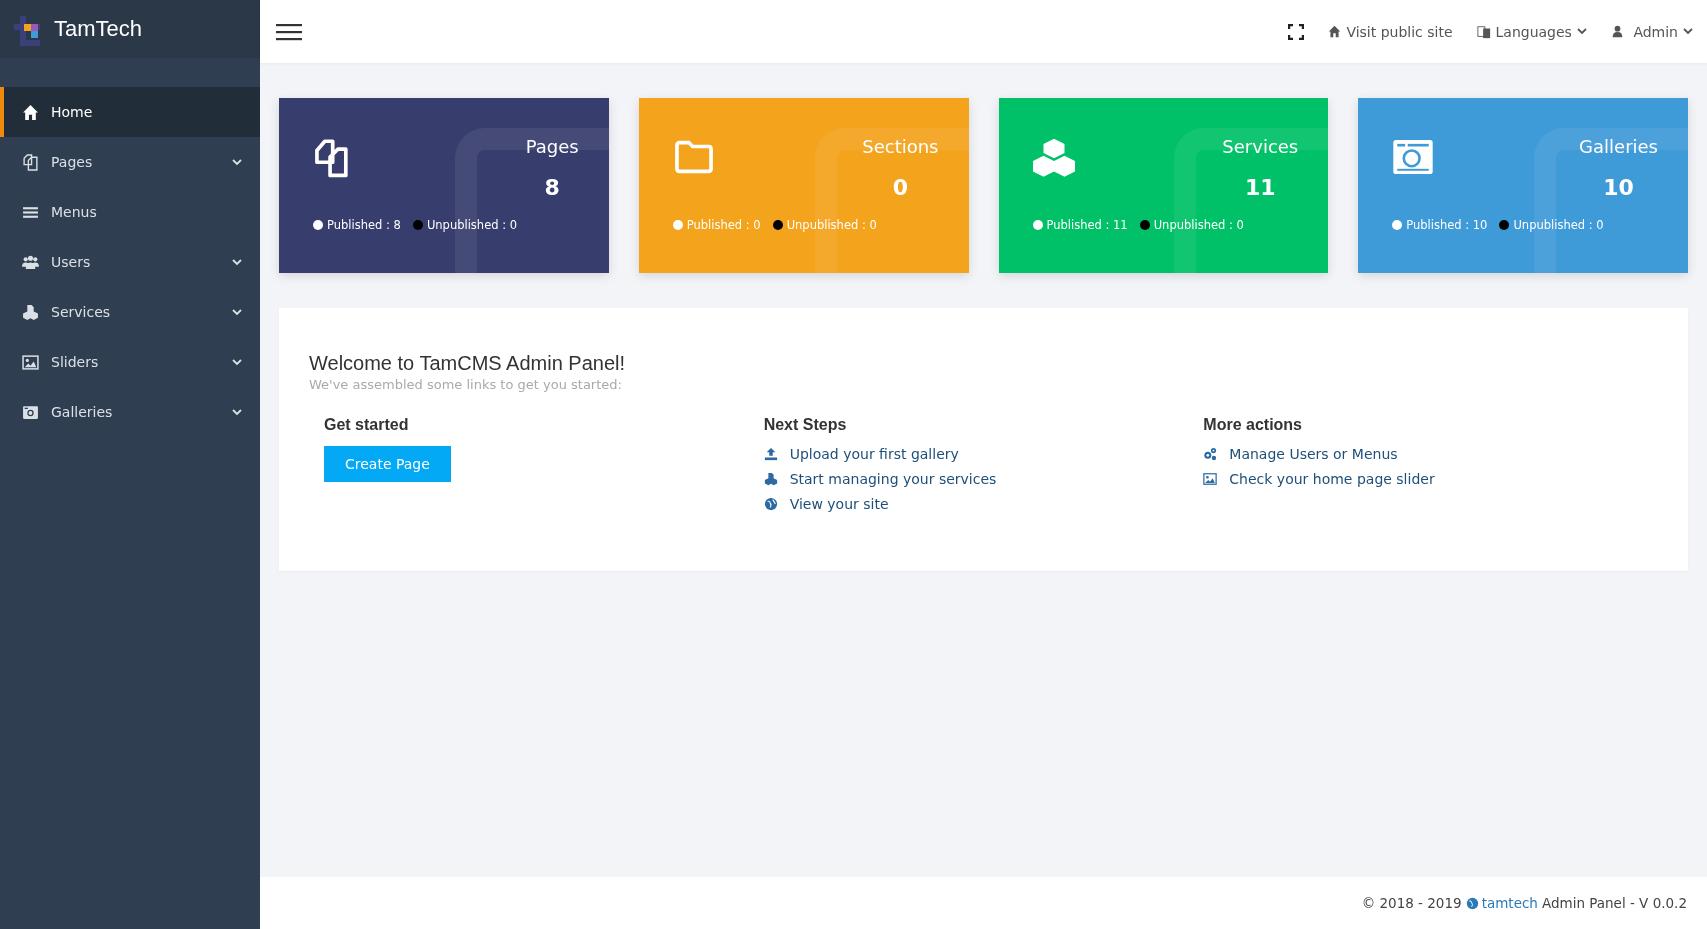  I want to click on copyright-text: © 2018 - 2019, so click(1411, 903).